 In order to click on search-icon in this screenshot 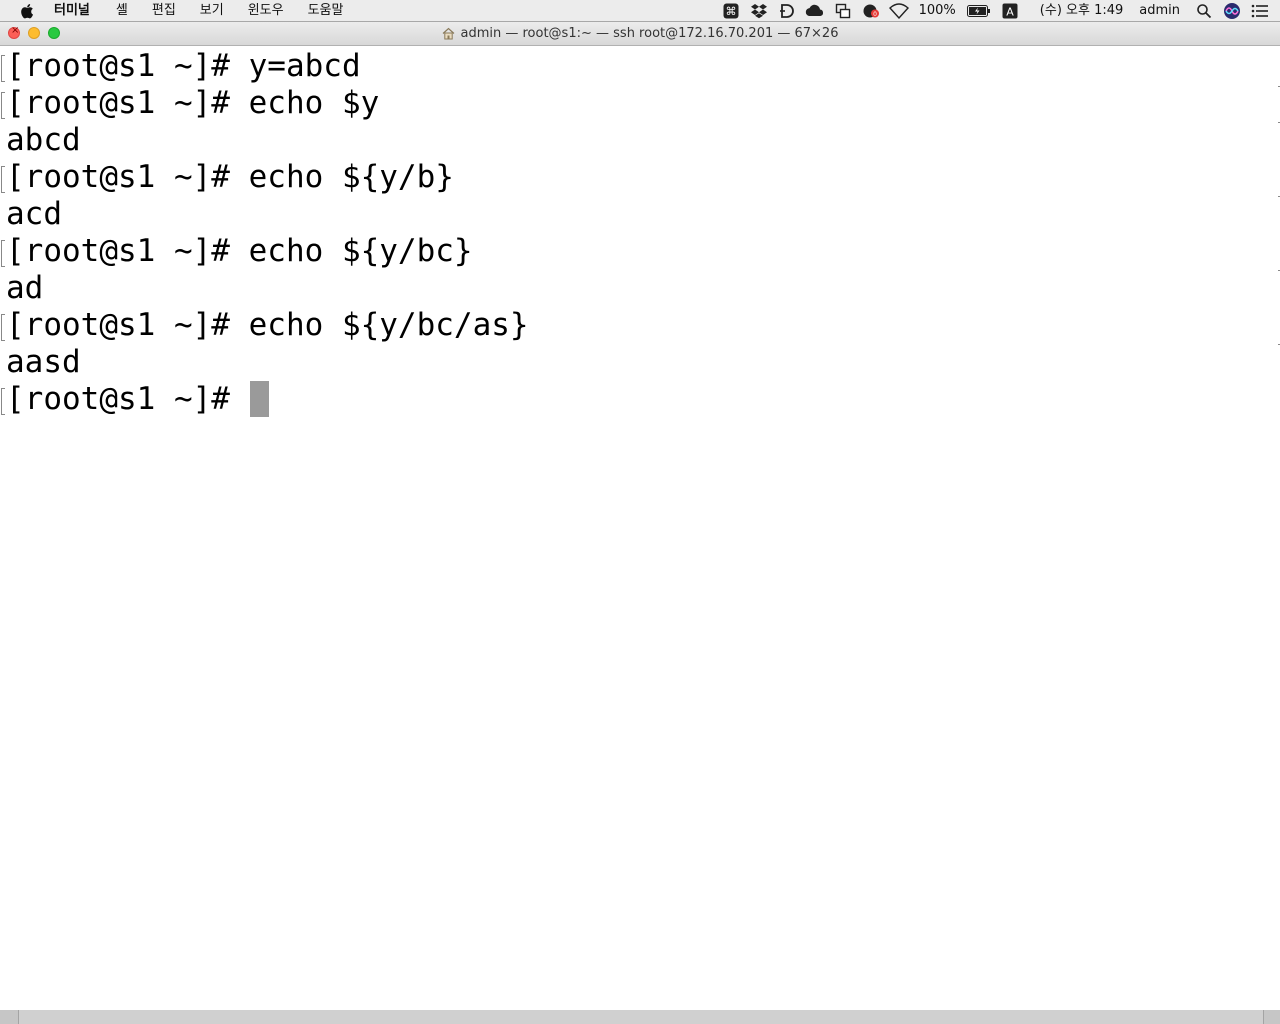, I will do `click(1204, 11)`.